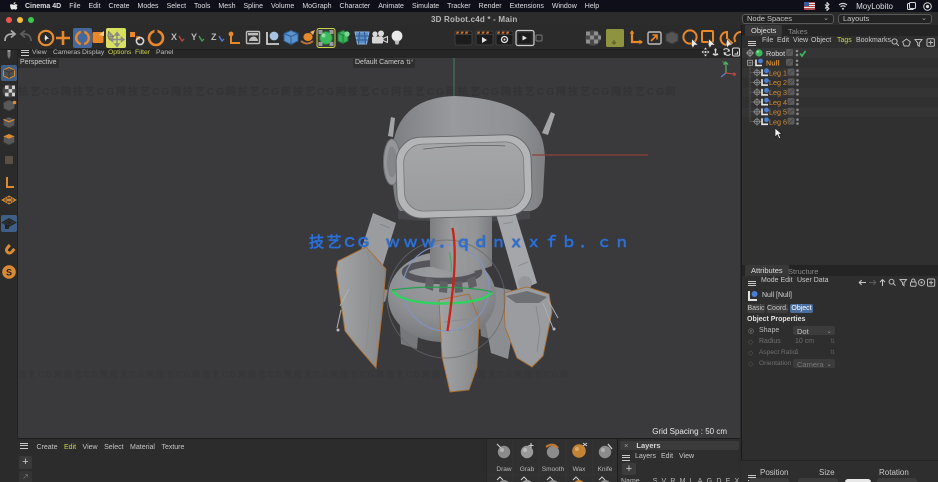  I want to click on svg-text: Z, so click(214, 37).